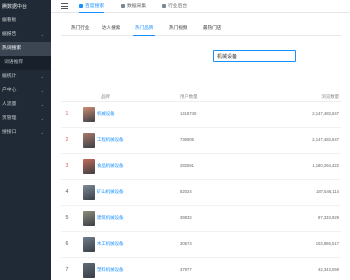 Image resolution: width=350 pixels, height=280 pixels. Describe the element at coordinates (81, 6) in the screenshot. I see `search-icon` at that location.